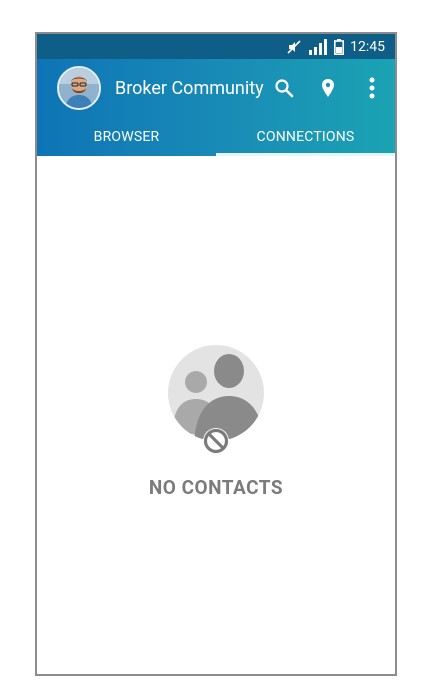 The width and height of the screenshot is (434, 695). I want to click on avatar-photo, so click(79, 88).